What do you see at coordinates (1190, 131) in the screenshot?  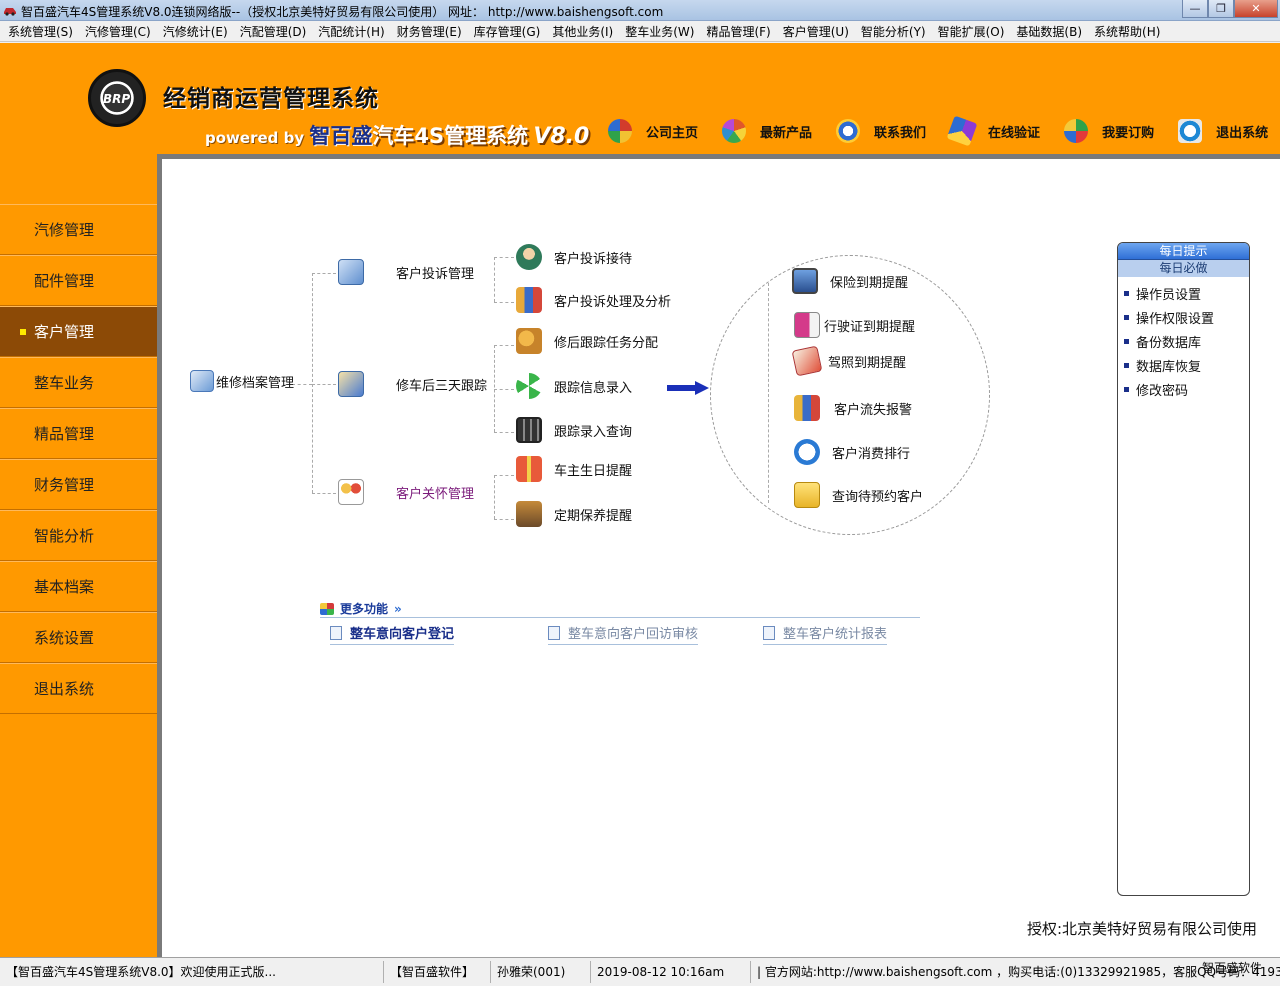 I see `exit-icon` at bounding box center [1190, 131].